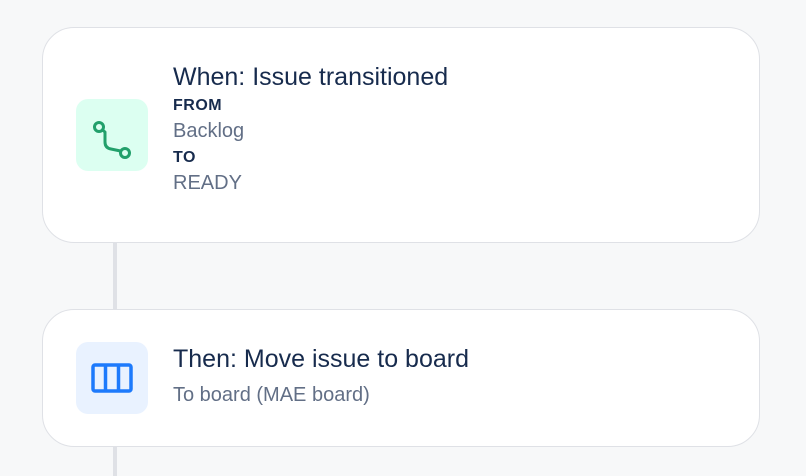 This screenshot has width=806, height=476. I want to click on action-icon-tile, so click(112, 378).